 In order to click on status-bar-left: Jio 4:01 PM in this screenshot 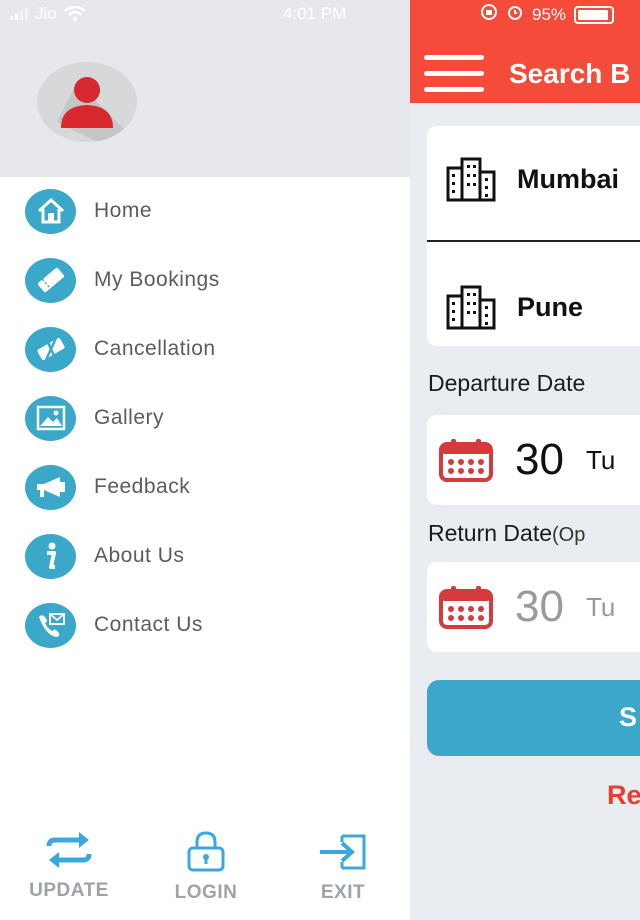, I will do `click(205, 14)`.